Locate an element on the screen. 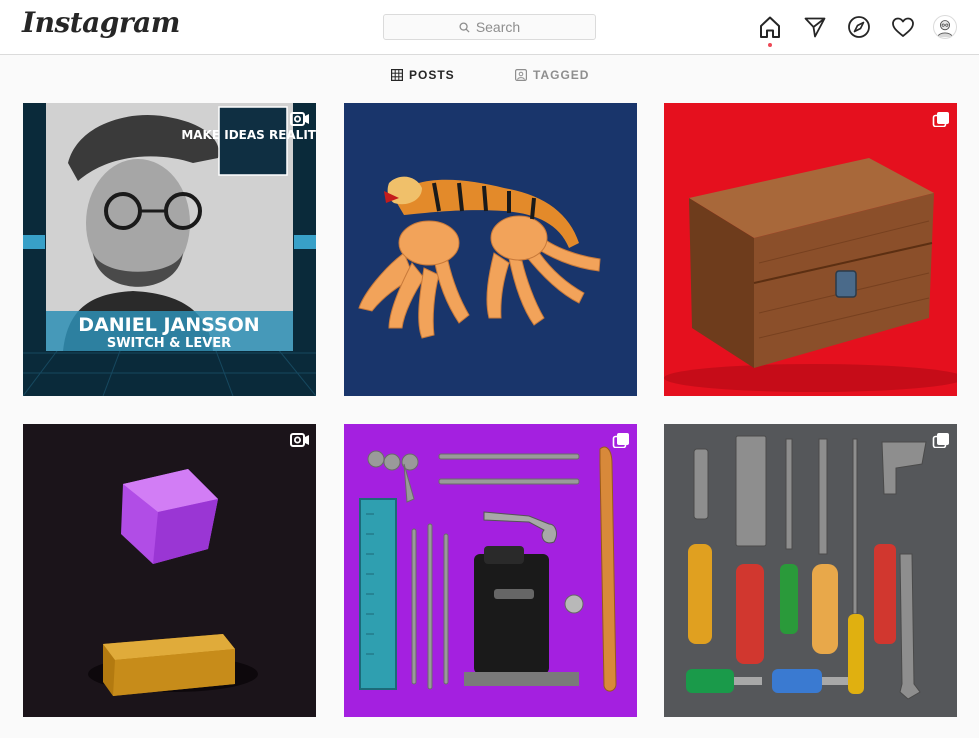  search-placeholder: Search is located at coordinates (498, 27).